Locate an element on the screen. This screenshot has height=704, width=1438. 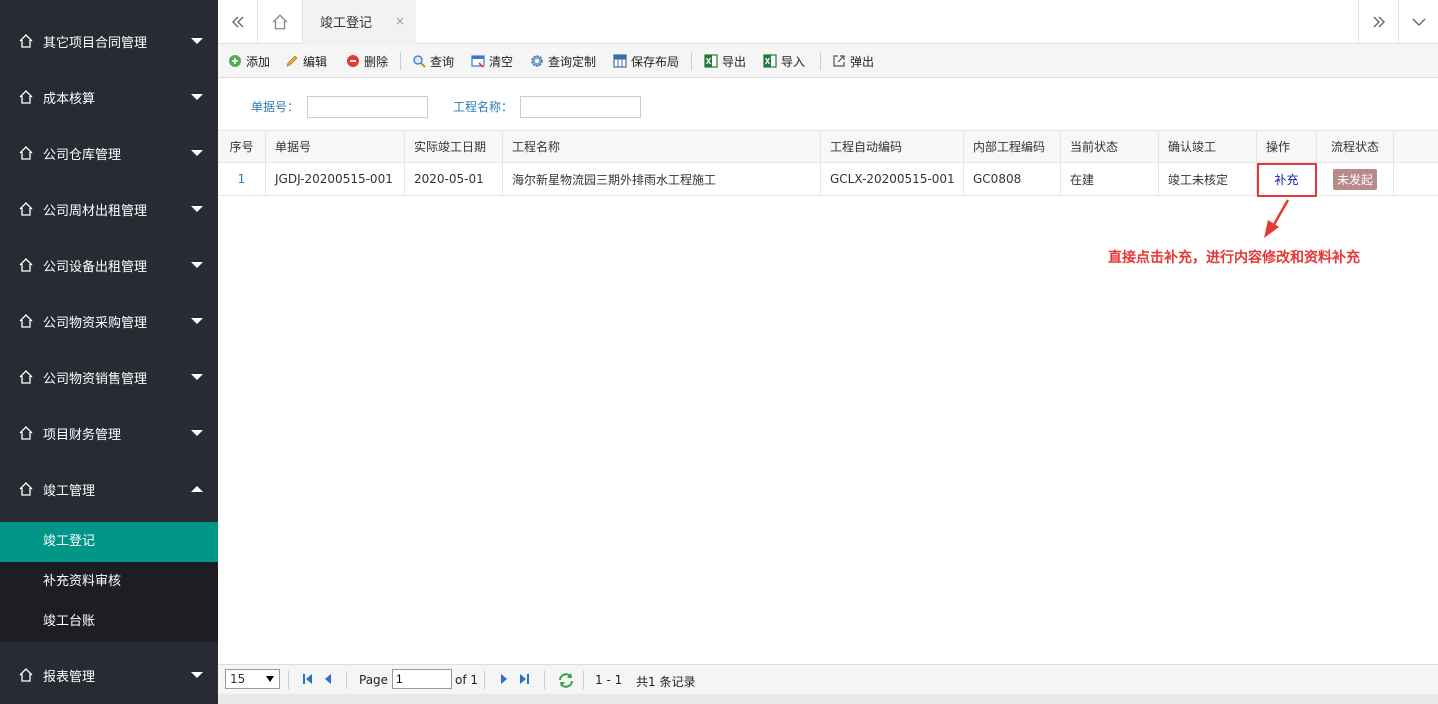
scroll-left-button is located at coordinates (238, 21).